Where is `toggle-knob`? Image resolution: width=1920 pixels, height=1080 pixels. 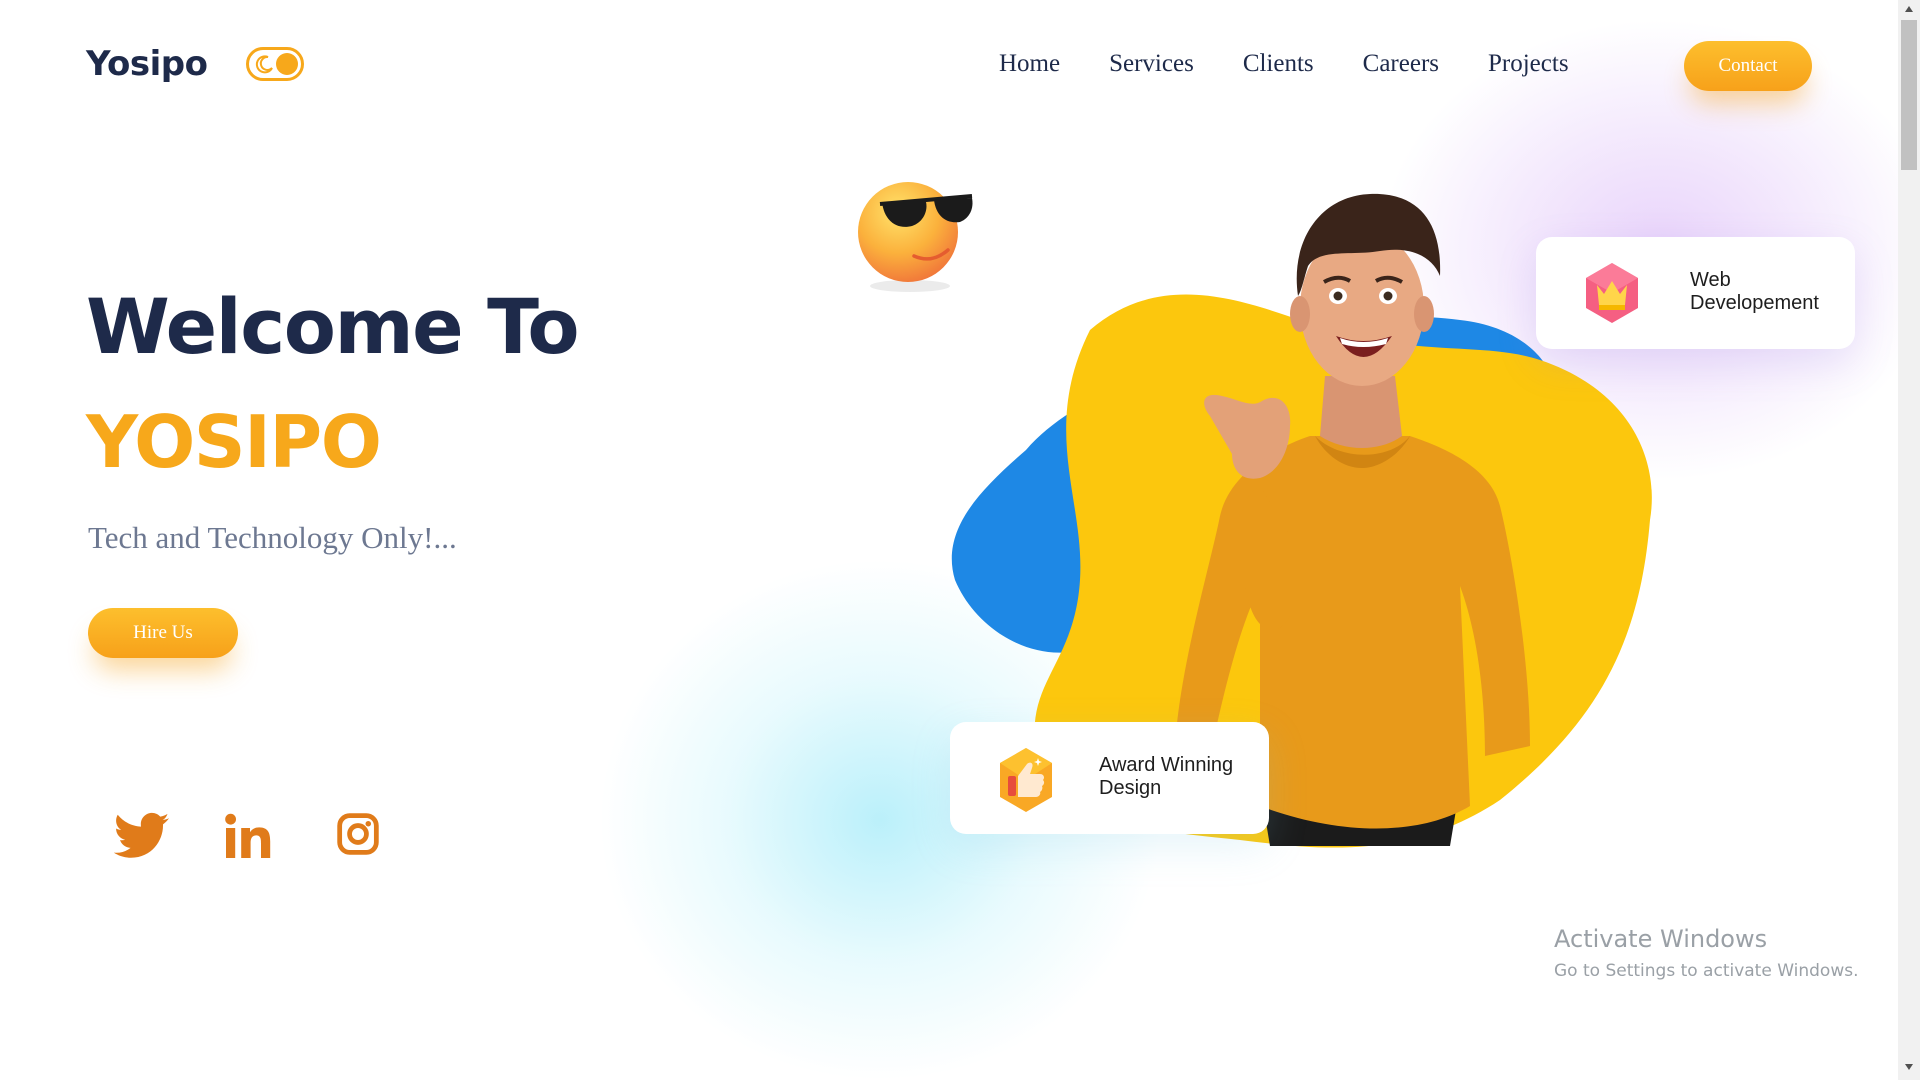 toggle-knob is located at coordinates (287, 64).